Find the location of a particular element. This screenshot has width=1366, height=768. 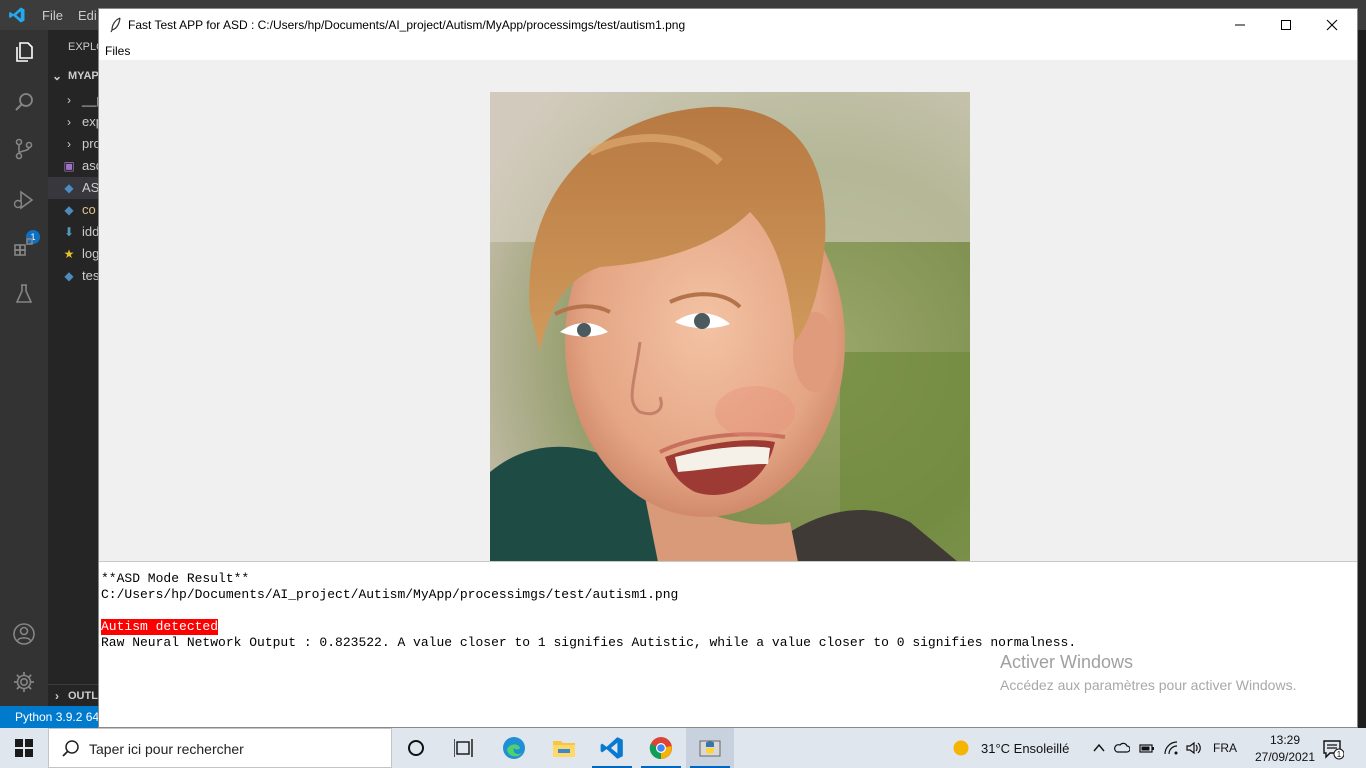

close-button is located at coordinates (1332, 25).